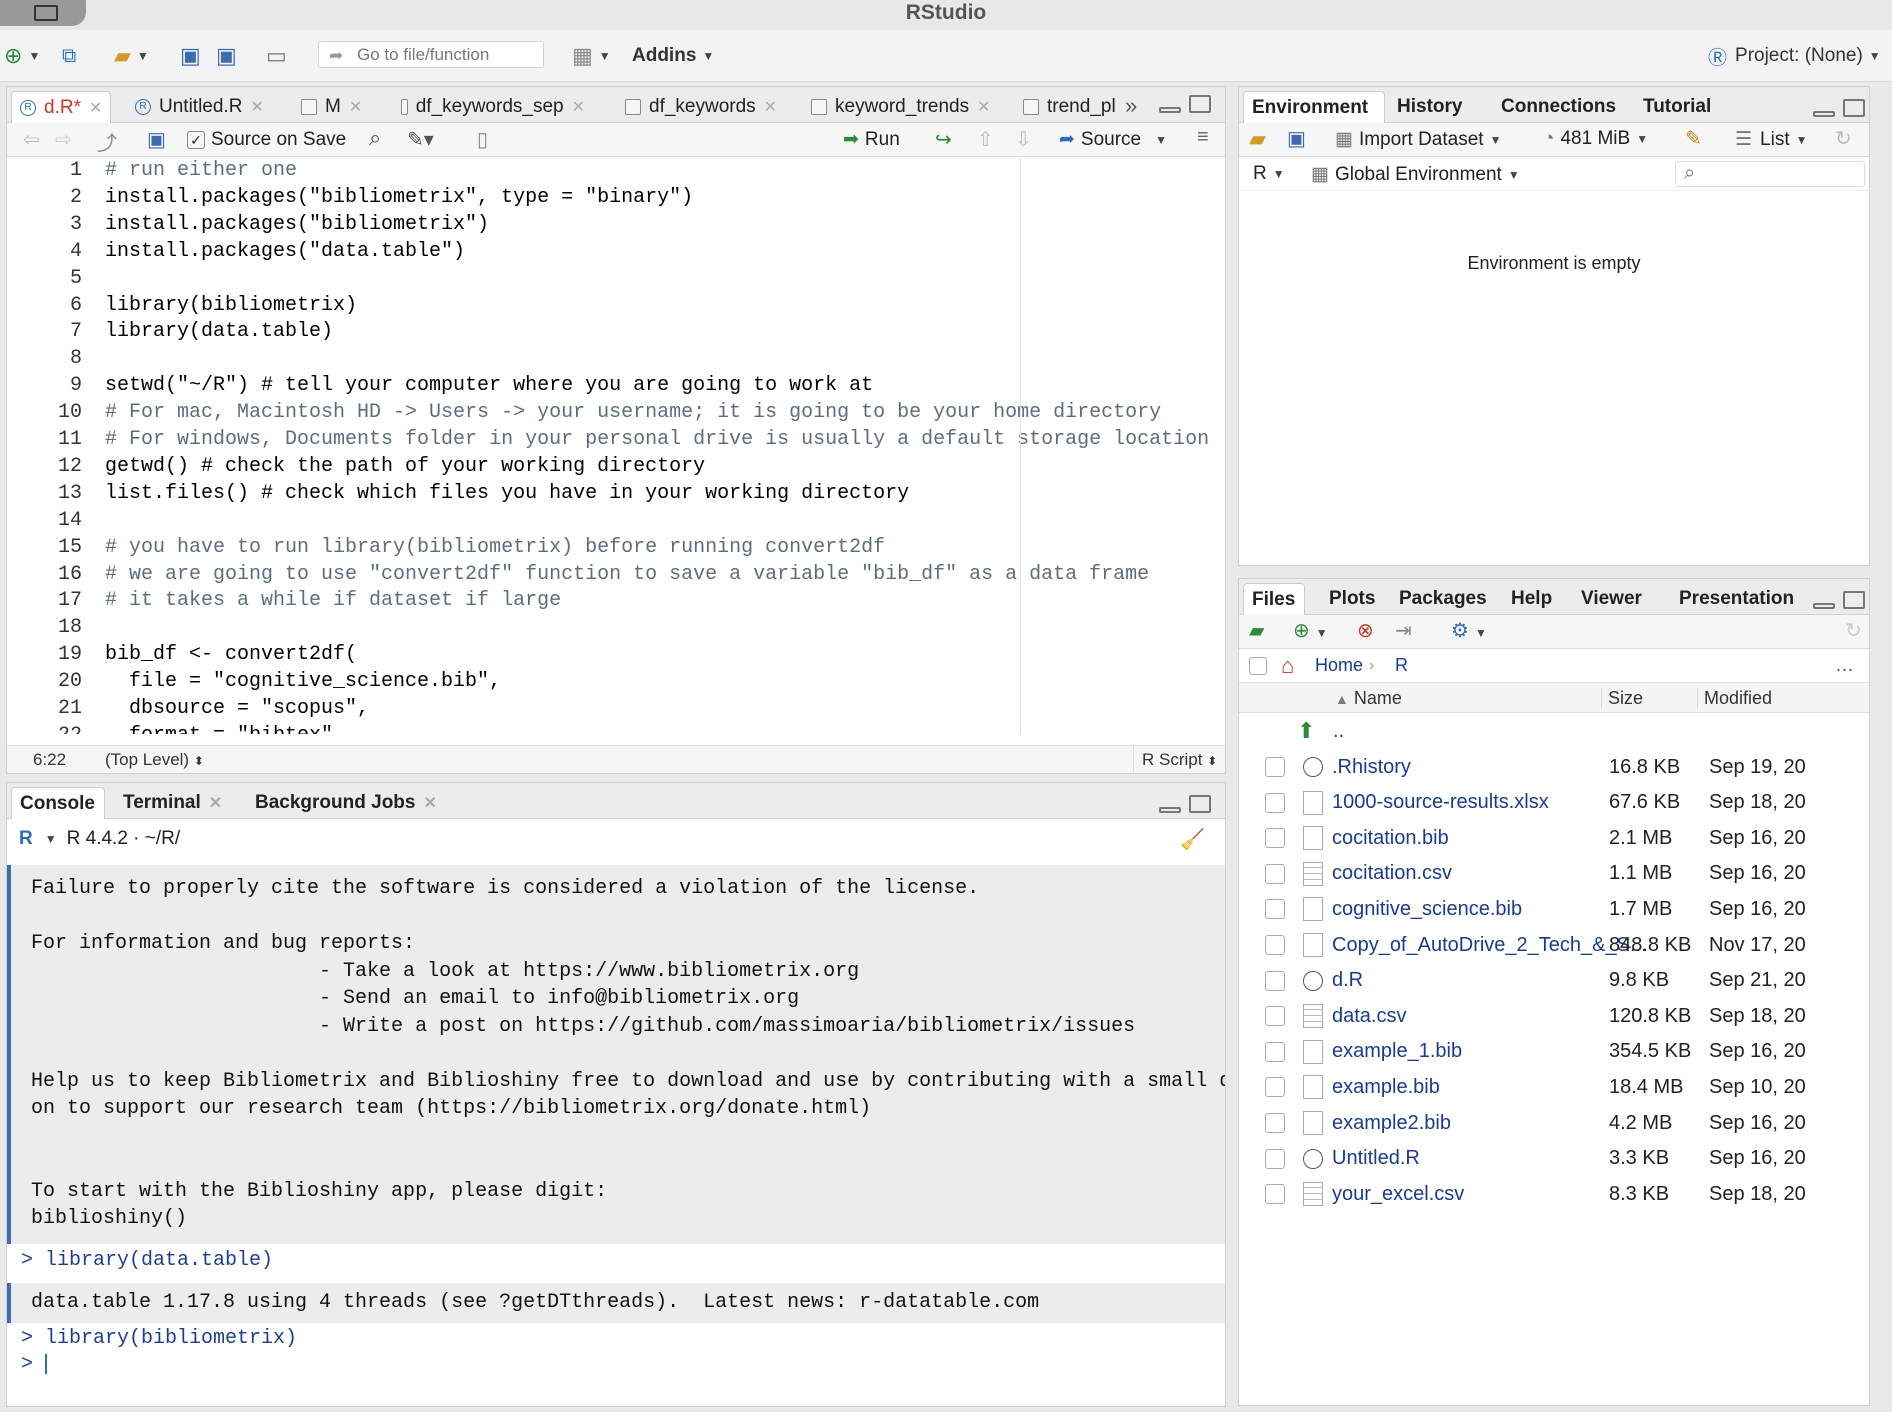  I want to click on tab-history: History, so click(1439, 107).